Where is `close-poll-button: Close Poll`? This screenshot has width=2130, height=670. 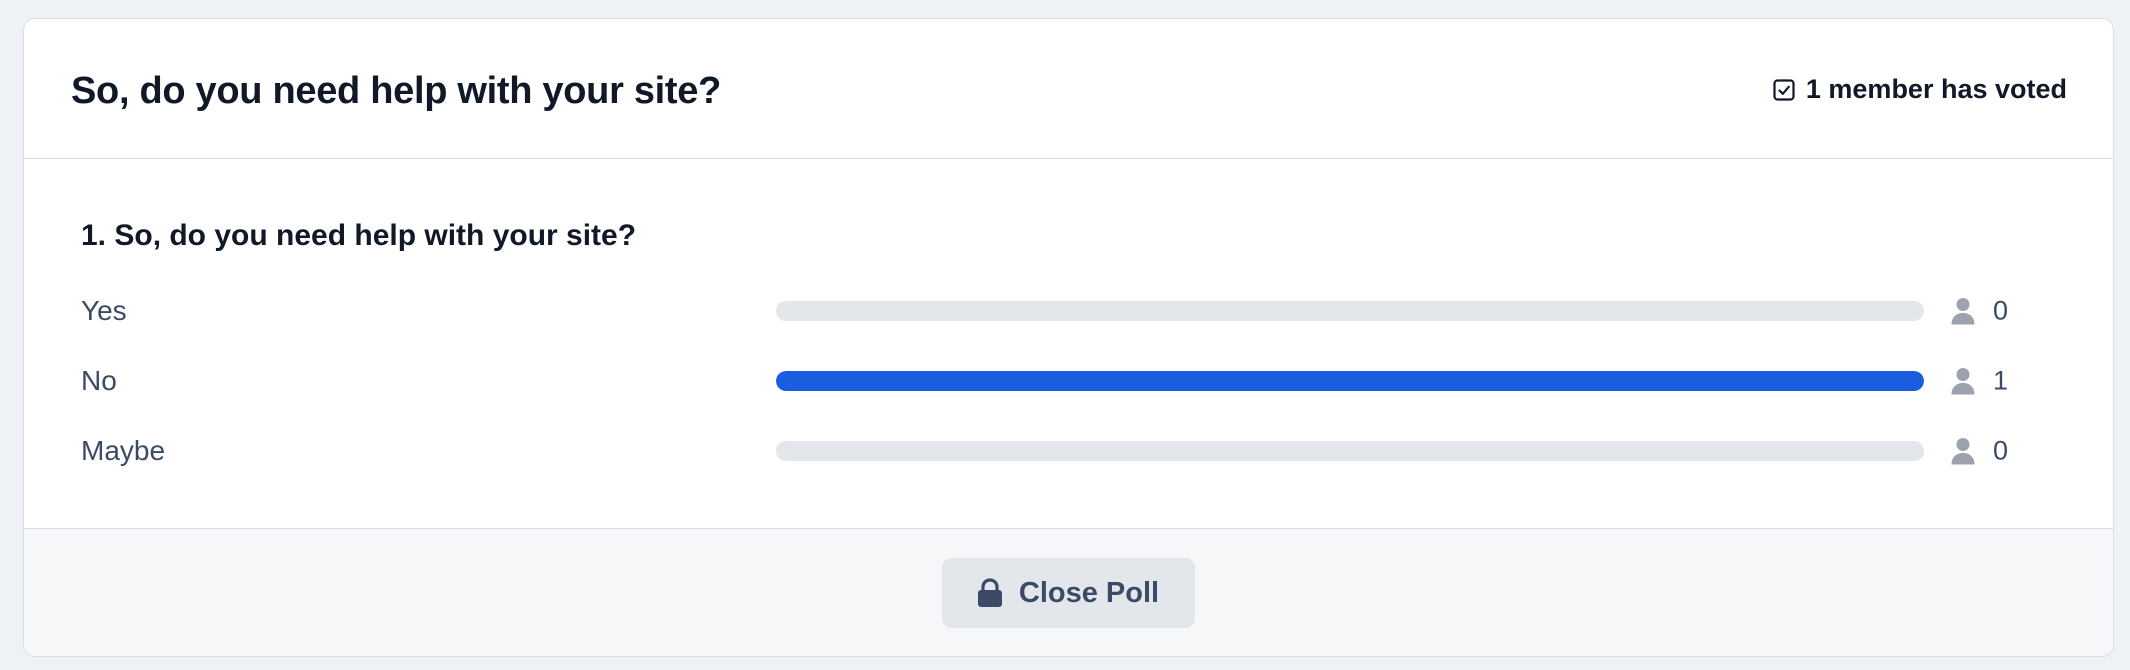
close-poll-button: Close Poll is located at coordinates (1068, 593).